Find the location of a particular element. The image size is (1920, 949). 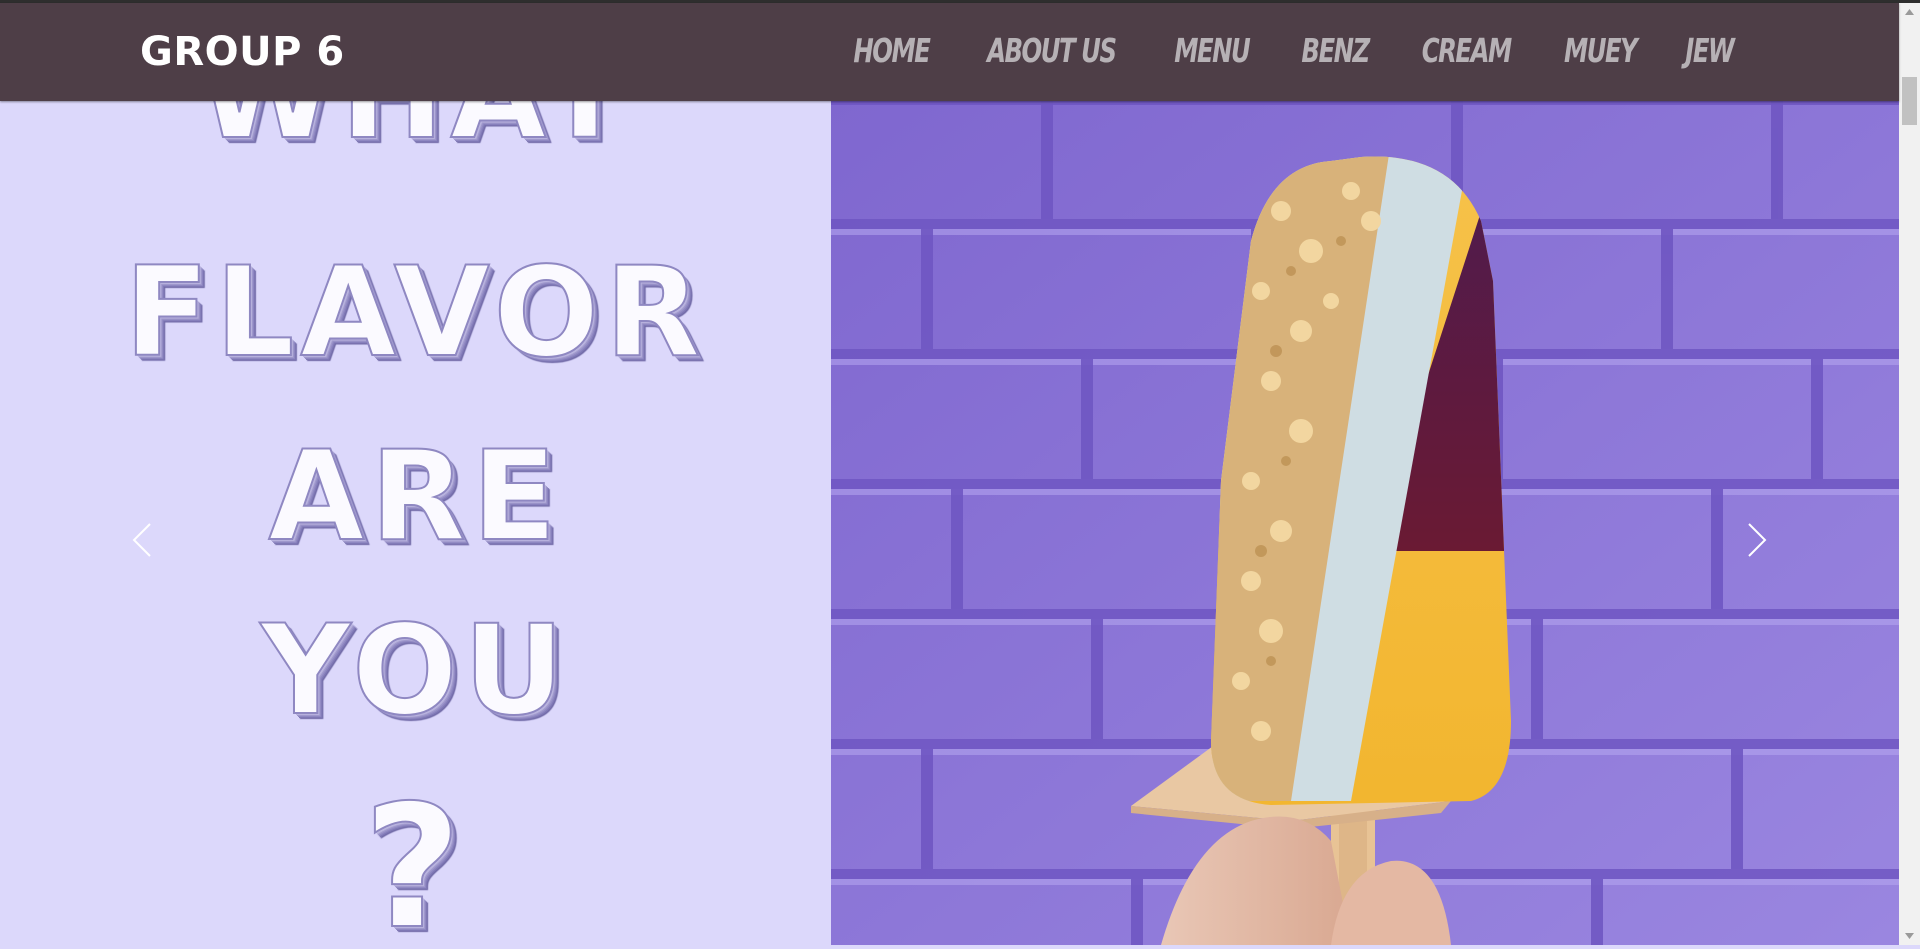

caret-up-icon is located at coordinates (1909, 12).